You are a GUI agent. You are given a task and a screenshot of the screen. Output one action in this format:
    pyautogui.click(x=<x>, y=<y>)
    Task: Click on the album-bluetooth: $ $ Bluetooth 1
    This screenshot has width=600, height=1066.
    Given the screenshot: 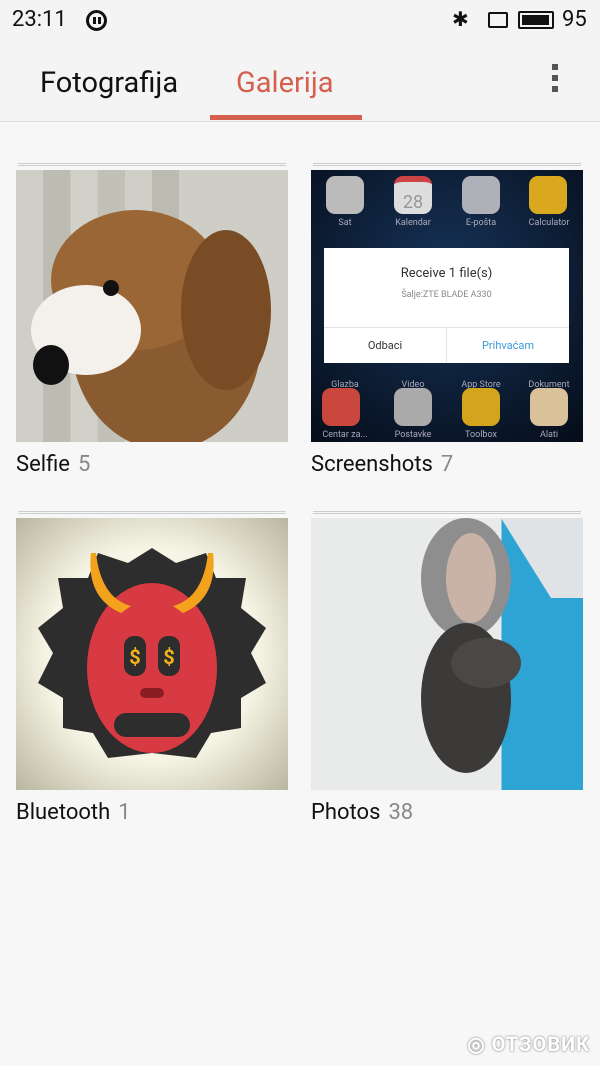 What is the action you would take?
    pyautogui.click(x=152, y=668)
    